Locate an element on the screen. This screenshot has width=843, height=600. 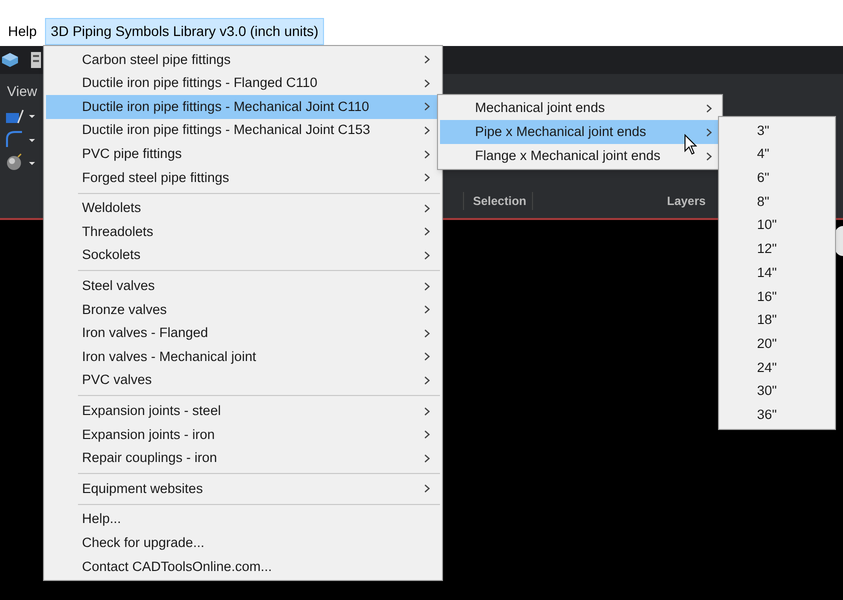
menu-item: 16" is located at coordinates (777, 296).